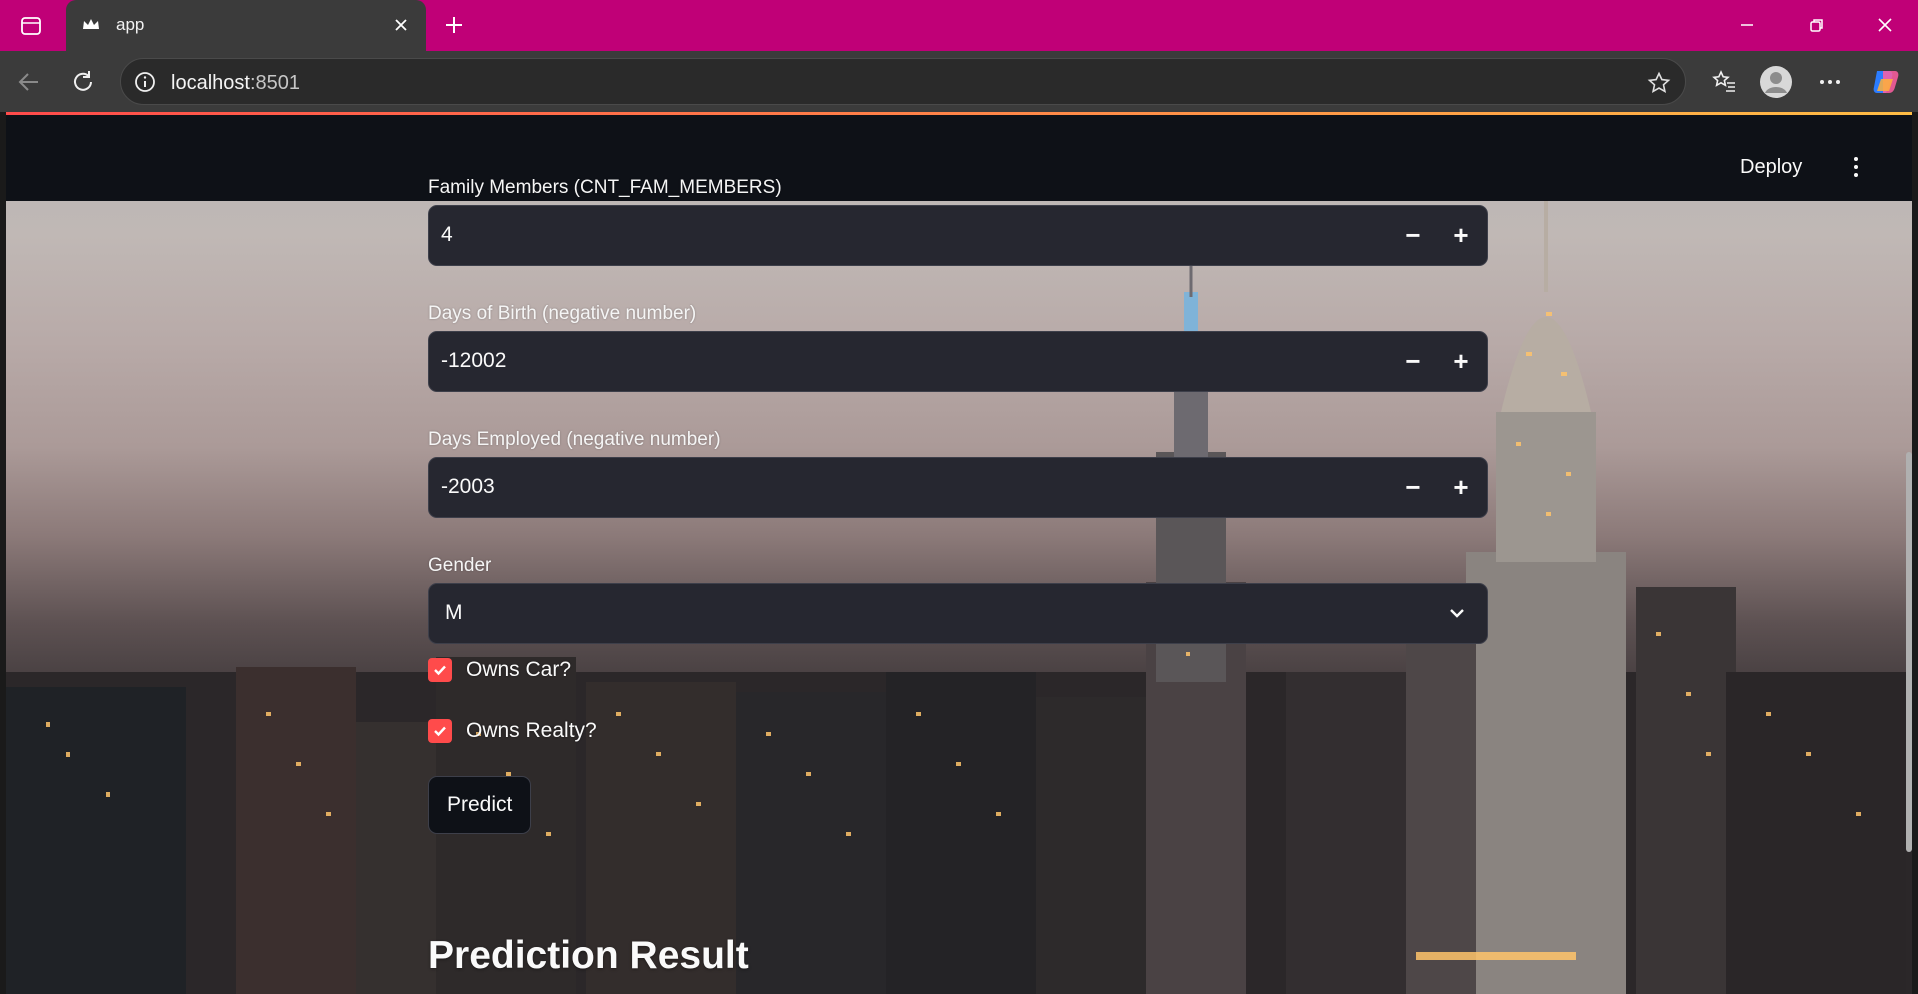 The height and width of the screenshot is (994, 1918). Describe the element at coordinates (401, 25) in the screenshot. I see `close-icon` at that location.